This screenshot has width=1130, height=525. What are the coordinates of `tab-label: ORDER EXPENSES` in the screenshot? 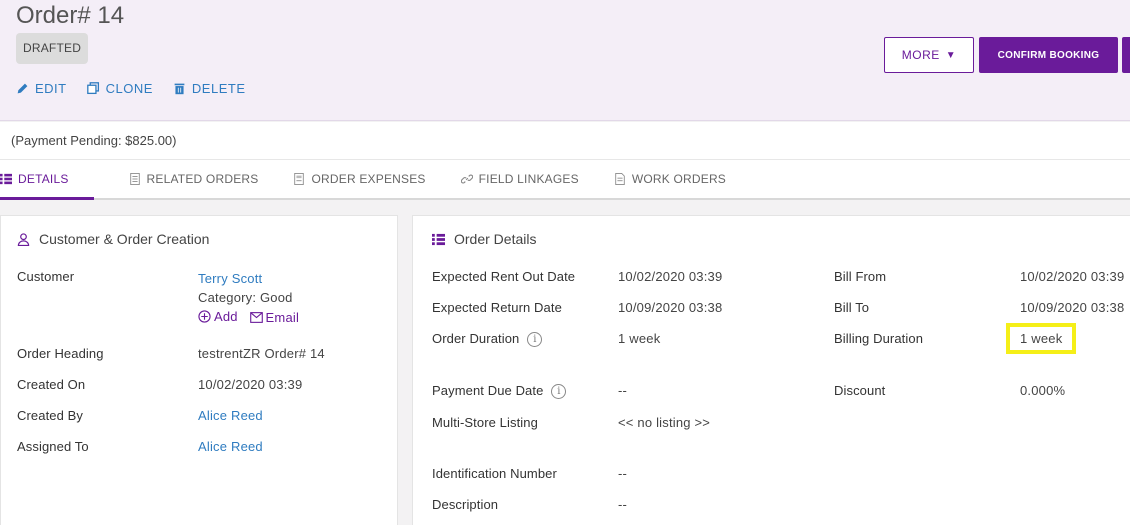 It's located at (368, 179).